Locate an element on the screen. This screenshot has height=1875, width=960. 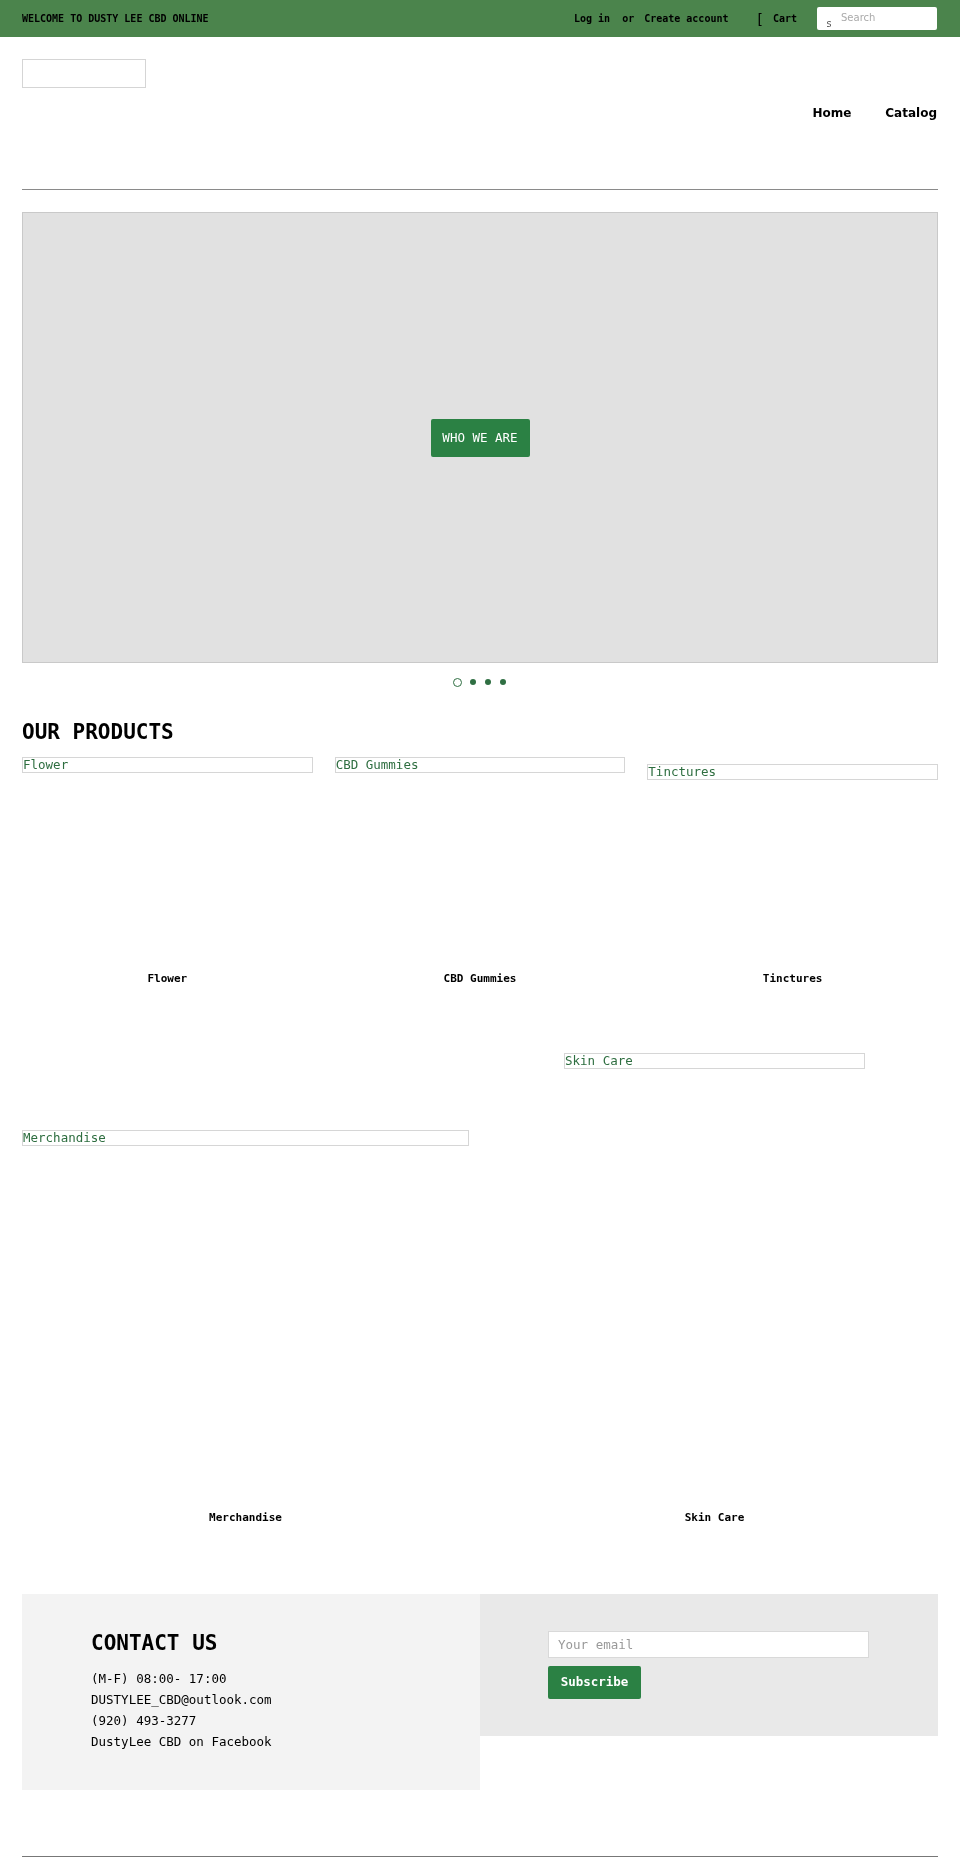
who-we-are-button: WHO WE ARE is located at coordinates (480, 437).